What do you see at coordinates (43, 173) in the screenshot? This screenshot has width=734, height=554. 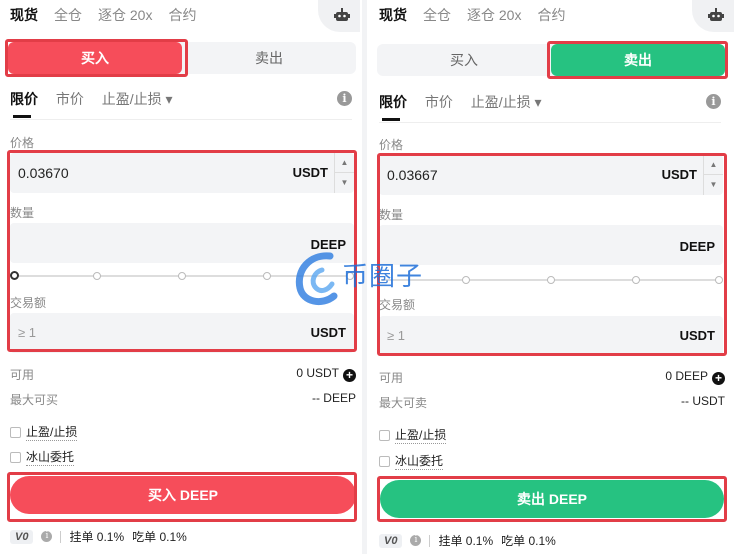 I see `price-value: 0.03670` at bounding box center [43, 173].